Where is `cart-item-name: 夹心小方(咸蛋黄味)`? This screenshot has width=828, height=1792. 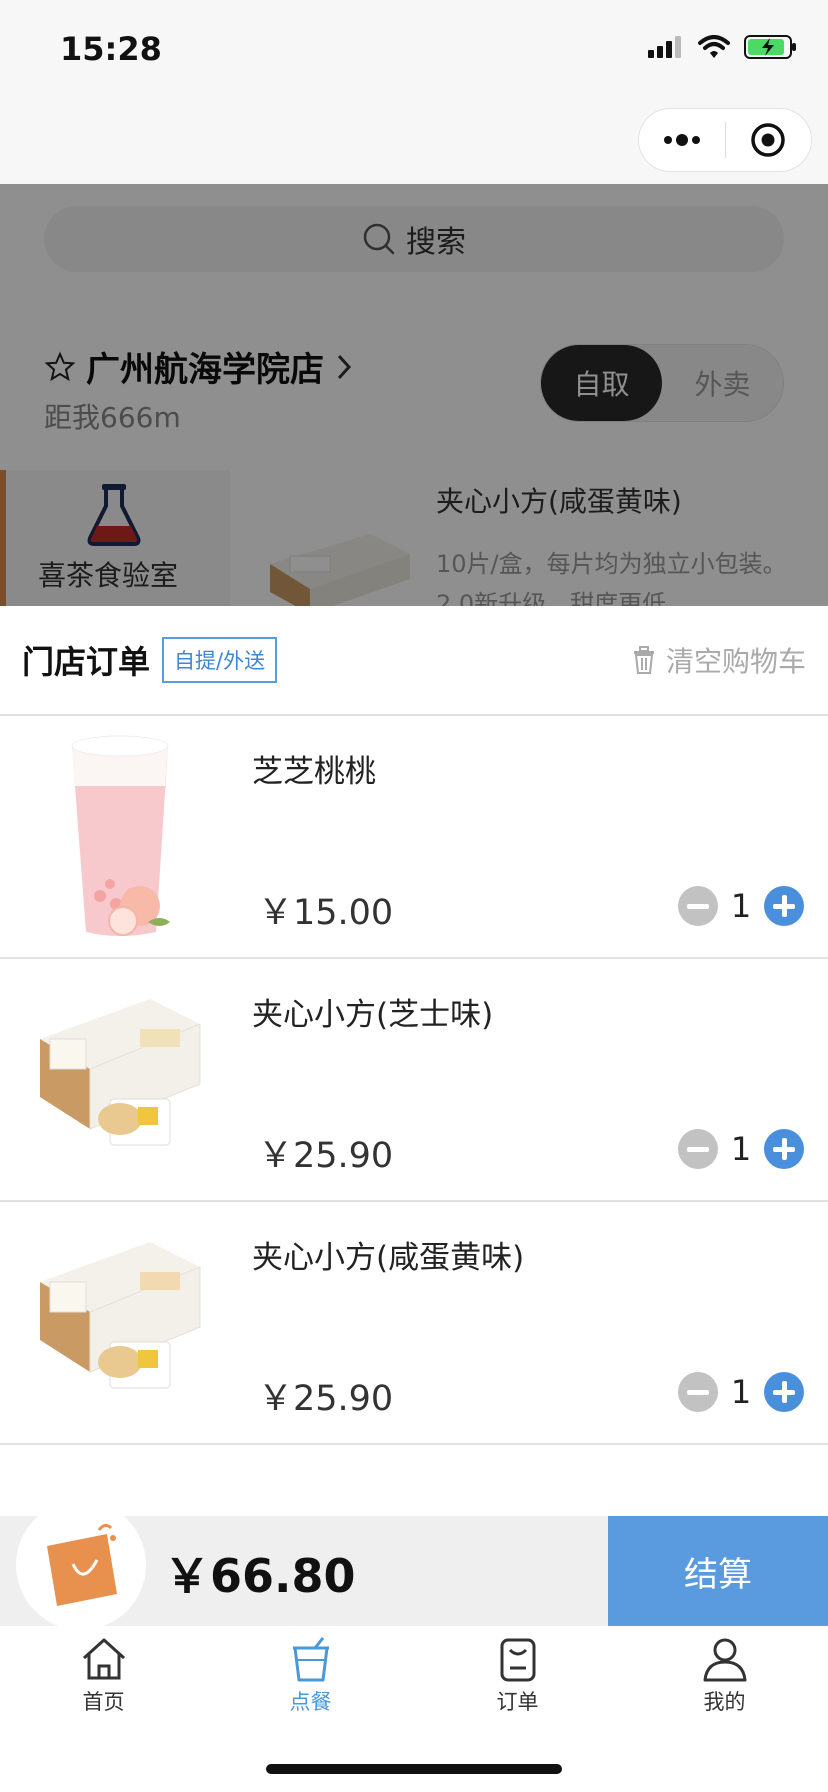 cart-item-name: 夹心小方(咸蛋黄味) is located at coordinates (388, 1258).